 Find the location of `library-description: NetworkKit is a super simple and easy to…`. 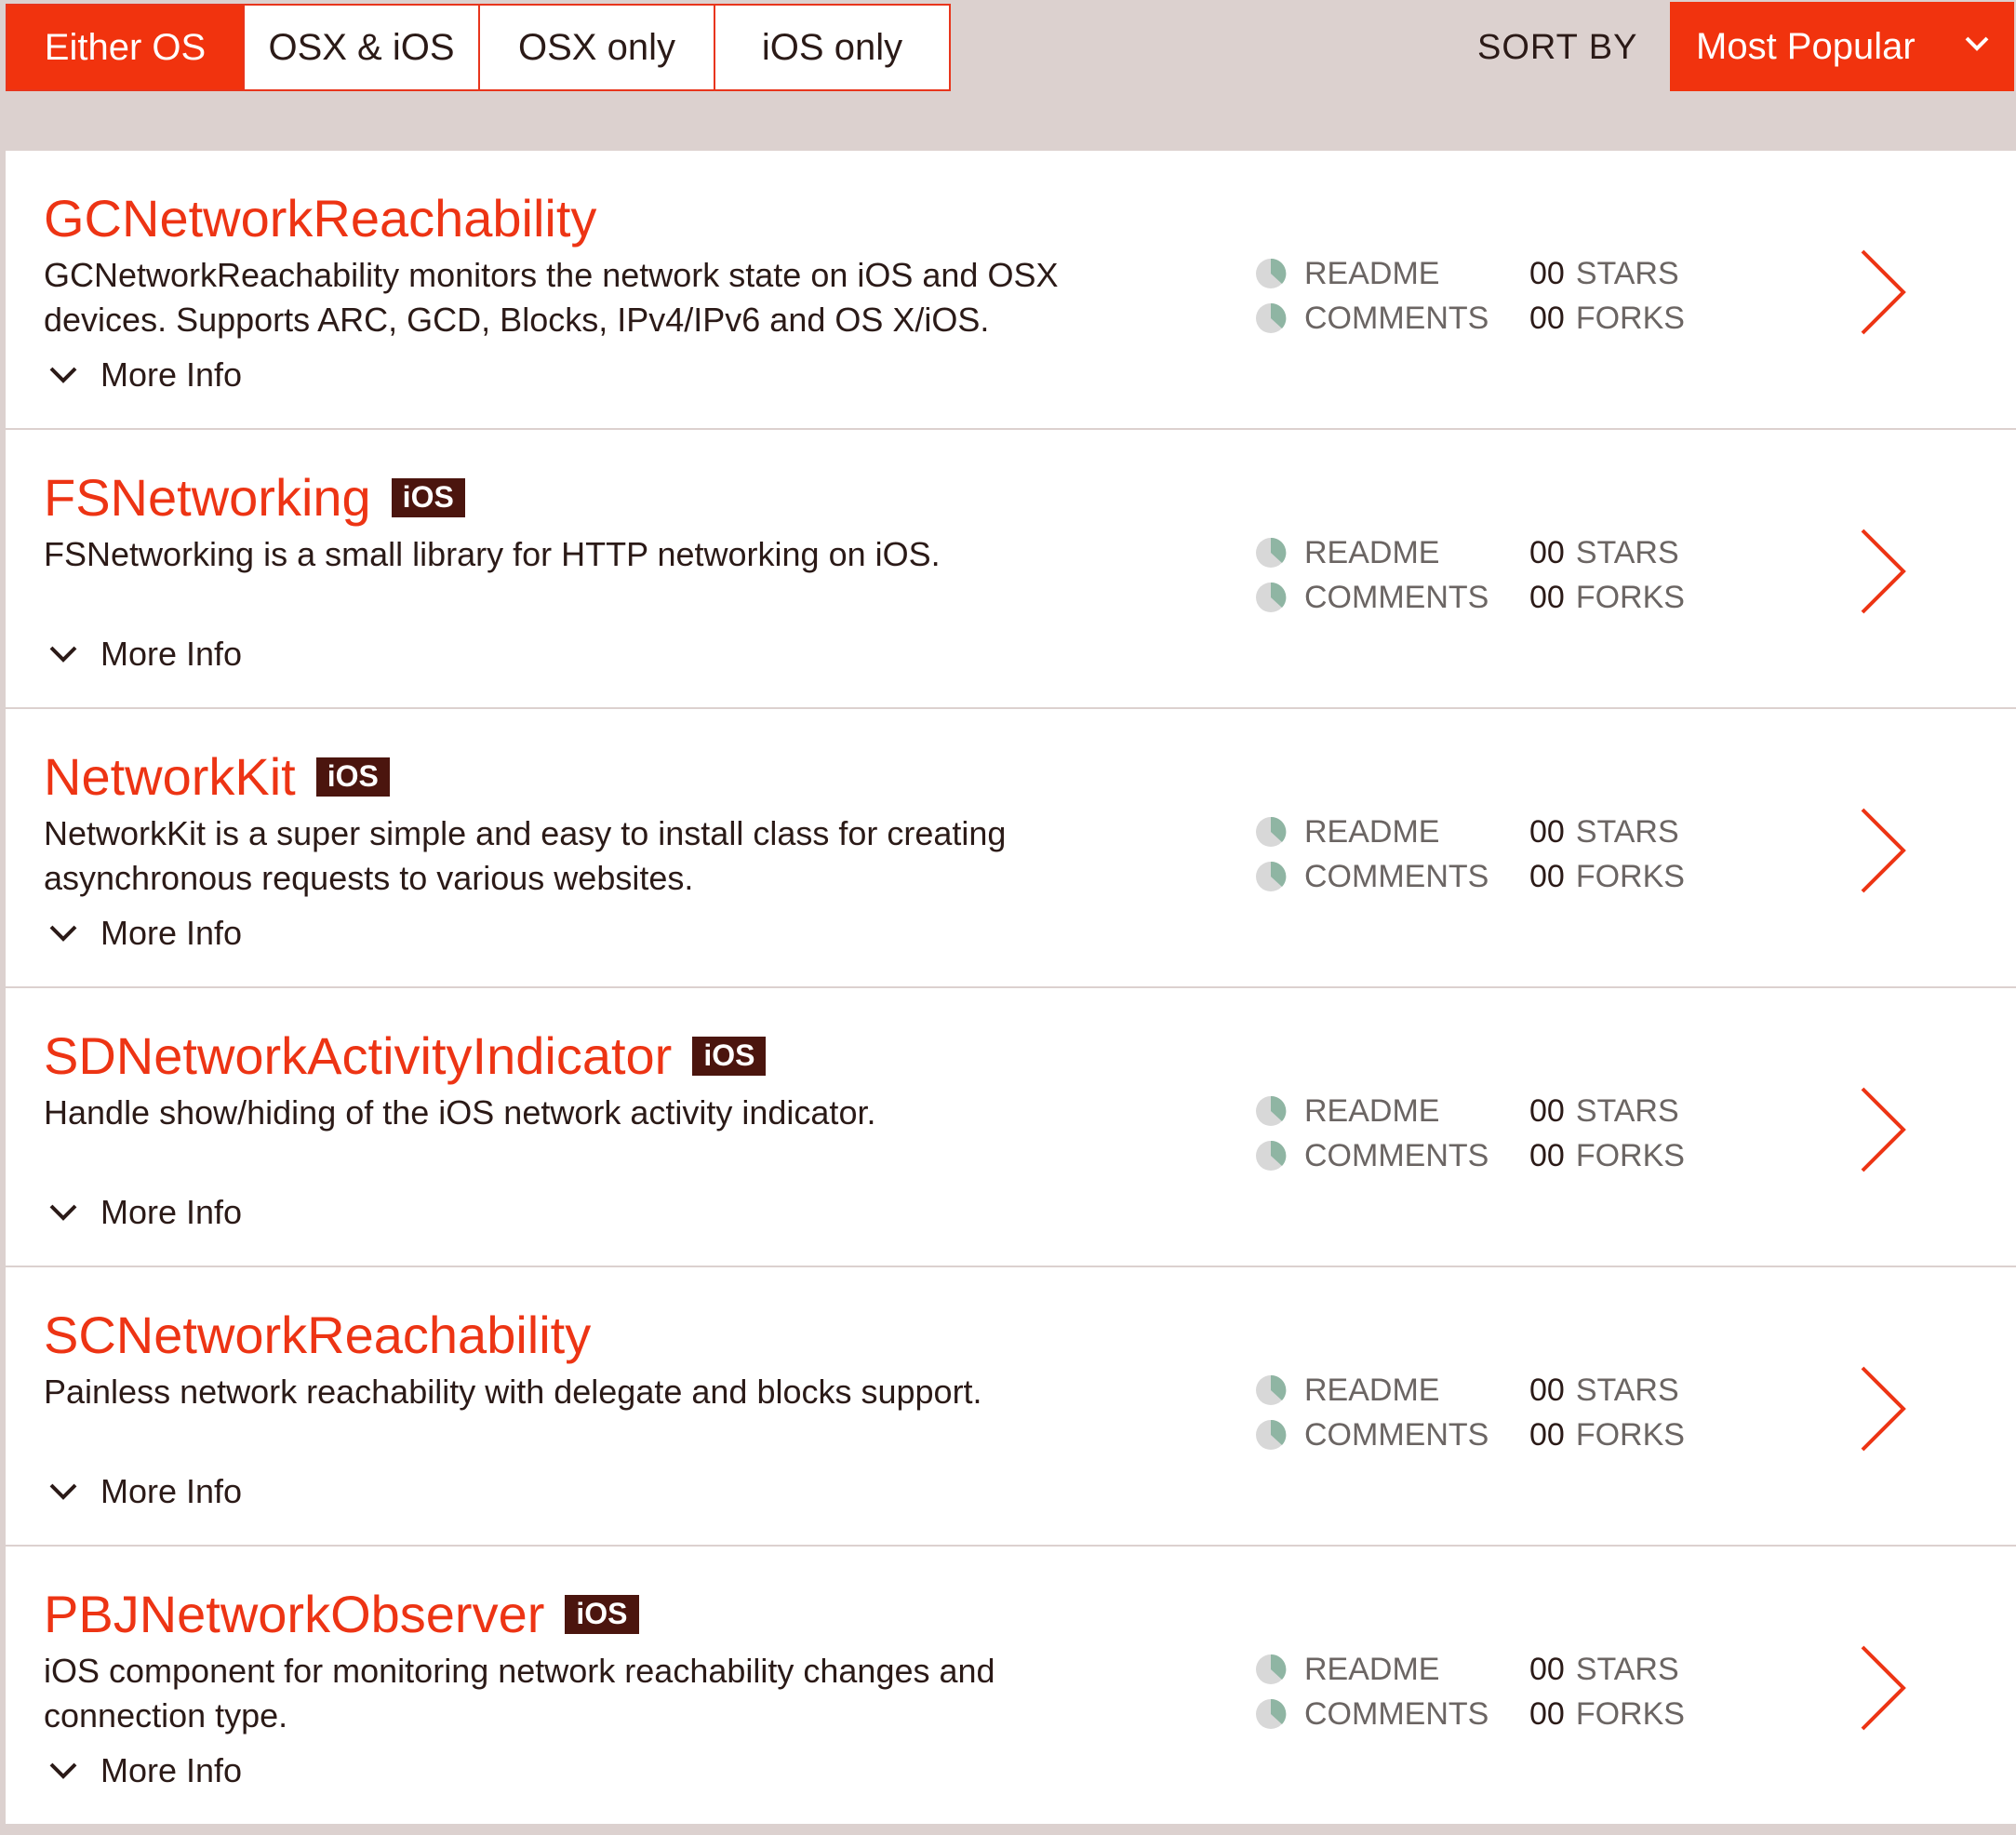

library-description: NetworkKit is a super simple and easy to… is located at coordinates (525, 855).